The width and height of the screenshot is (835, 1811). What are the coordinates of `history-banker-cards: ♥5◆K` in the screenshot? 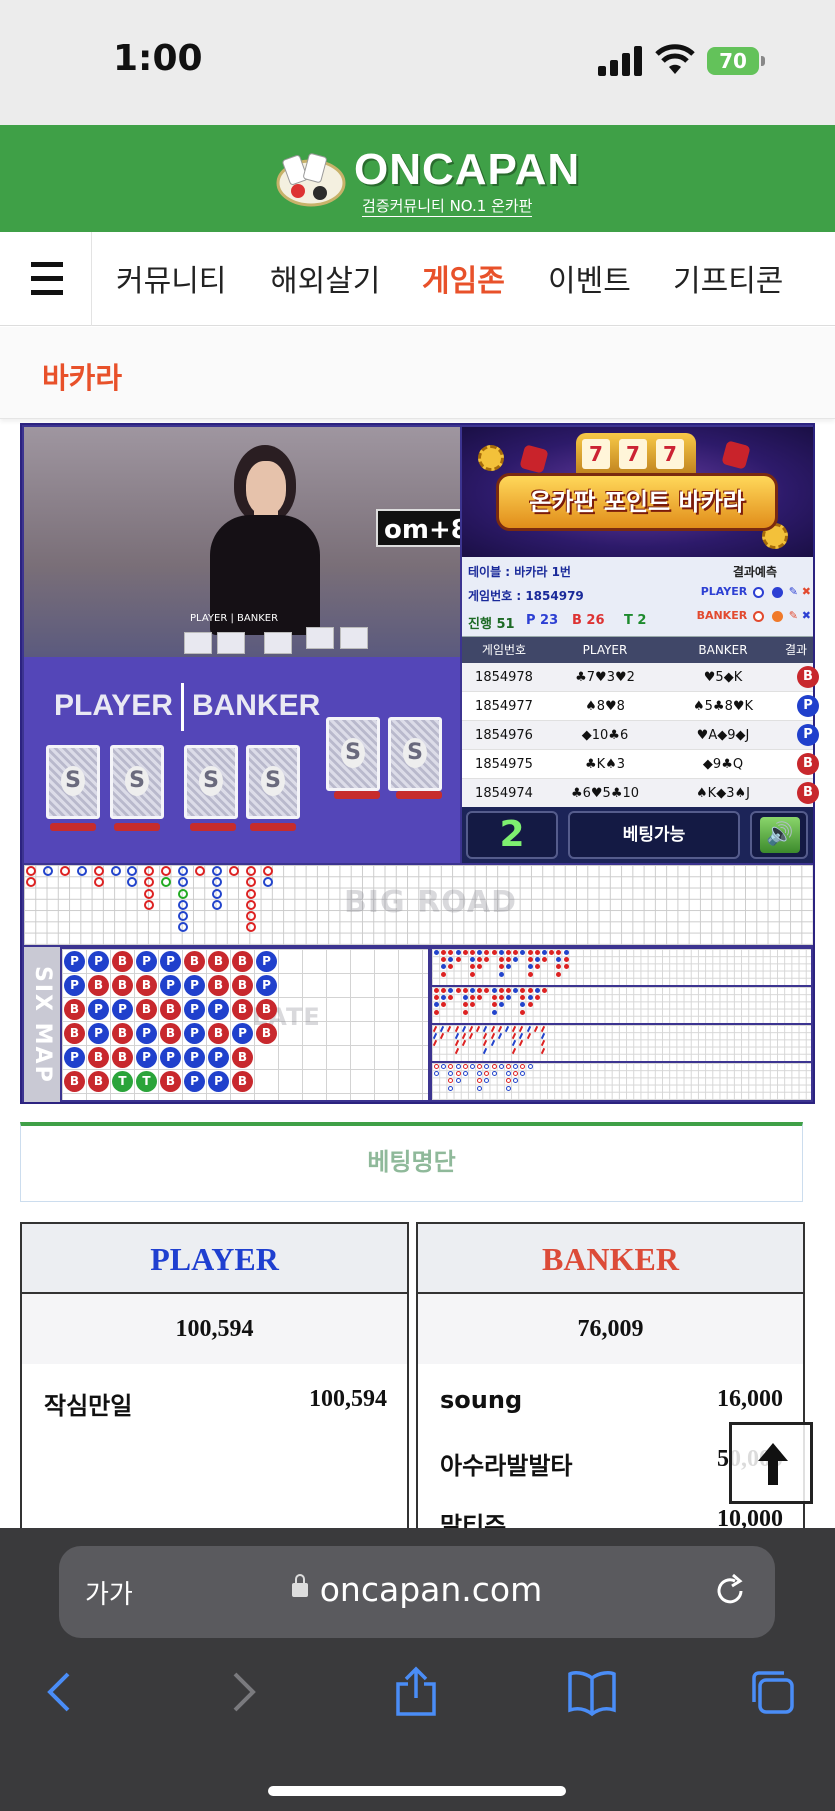 It's located at (723, 677).